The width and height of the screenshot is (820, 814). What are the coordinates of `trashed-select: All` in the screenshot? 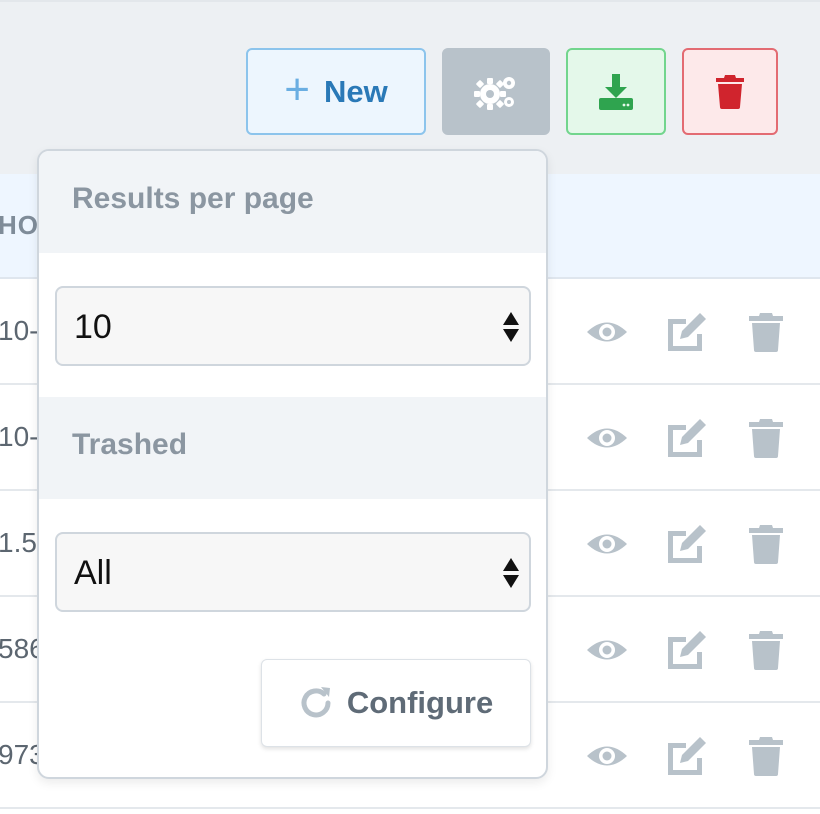 It's located at (293, 572).